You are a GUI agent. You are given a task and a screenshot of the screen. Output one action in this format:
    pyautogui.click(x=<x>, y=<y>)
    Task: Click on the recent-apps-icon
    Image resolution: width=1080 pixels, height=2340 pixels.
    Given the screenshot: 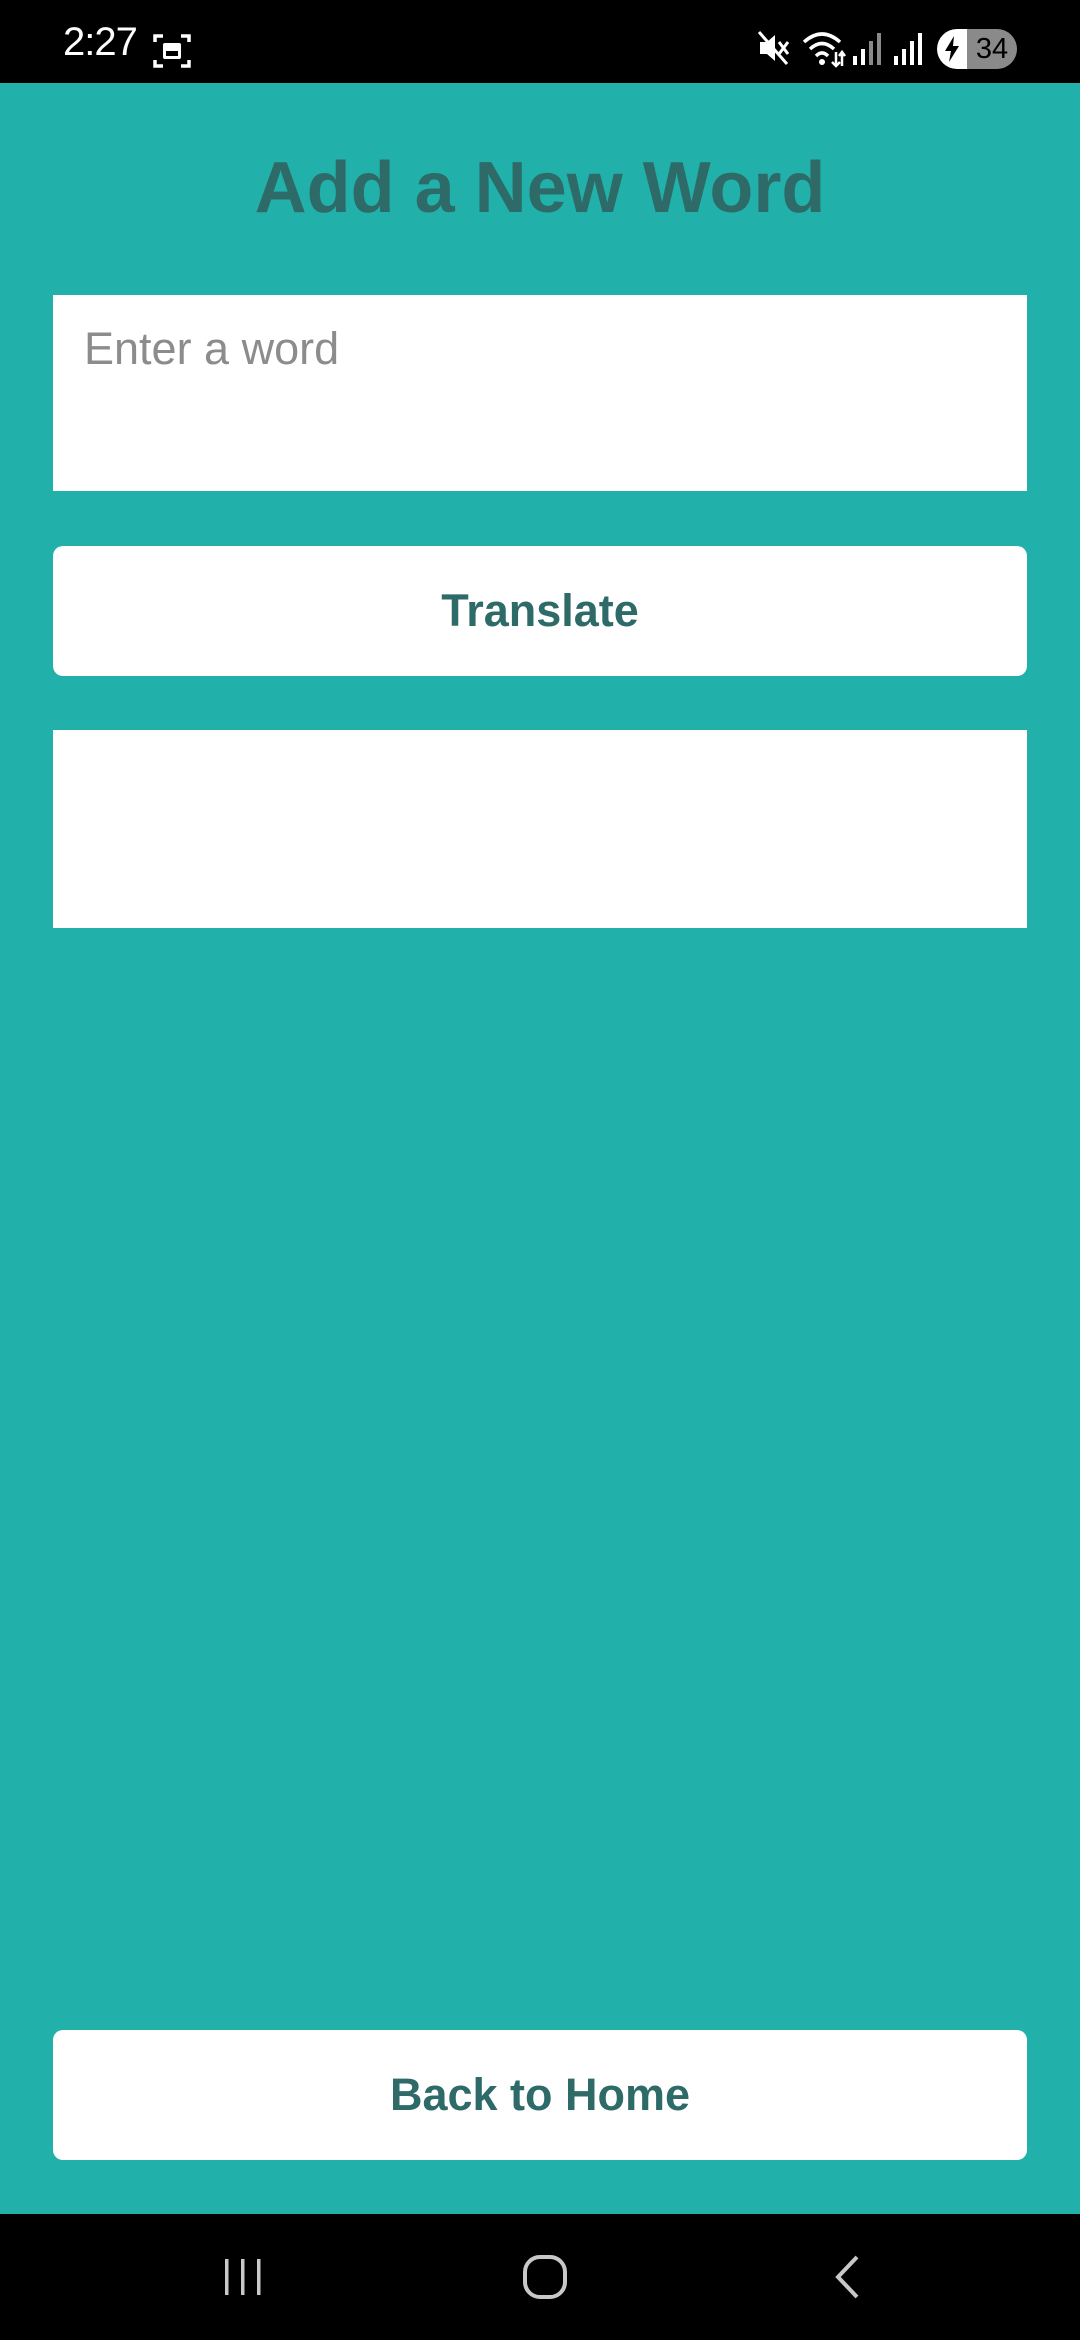 What is the action you would take?
    pyautogui.click(x=243, y=2277)
    